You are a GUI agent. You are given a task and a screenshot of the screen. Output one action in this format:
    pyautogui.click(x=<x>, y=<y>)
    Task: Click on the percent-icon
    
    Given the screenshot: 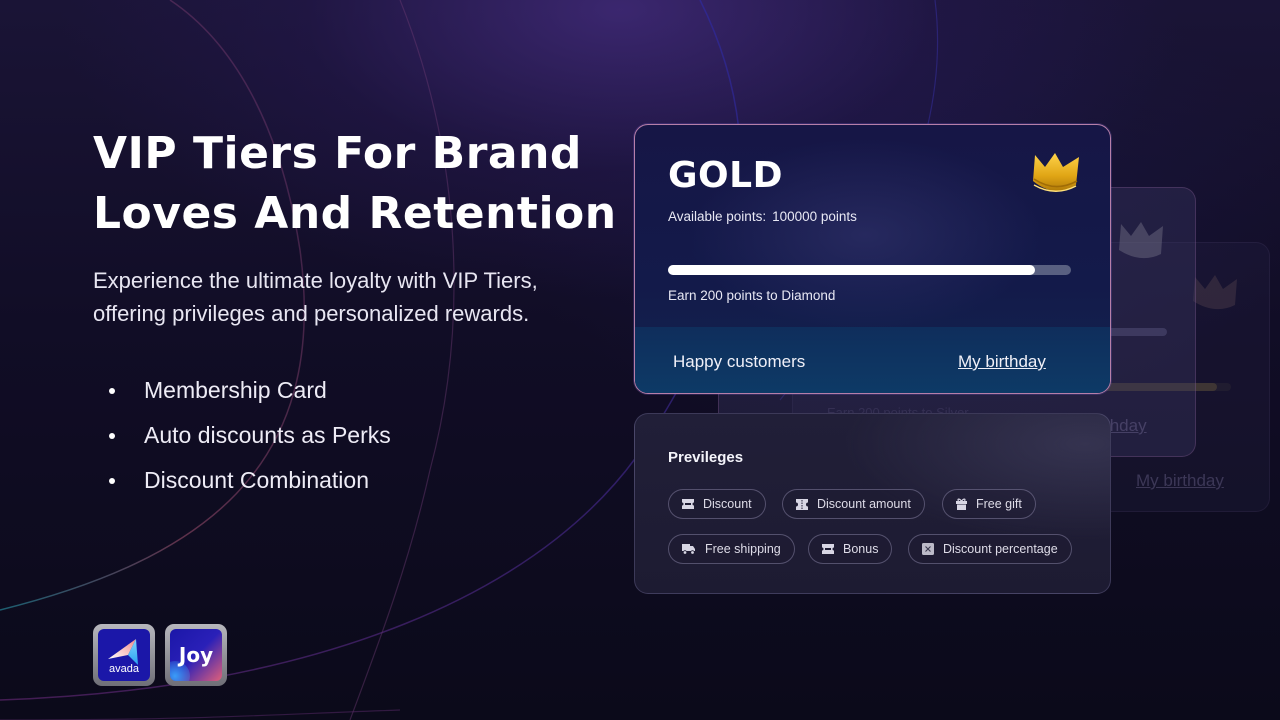 What is the action you would take?
    pyautogui.click(x=928, y=549)
    